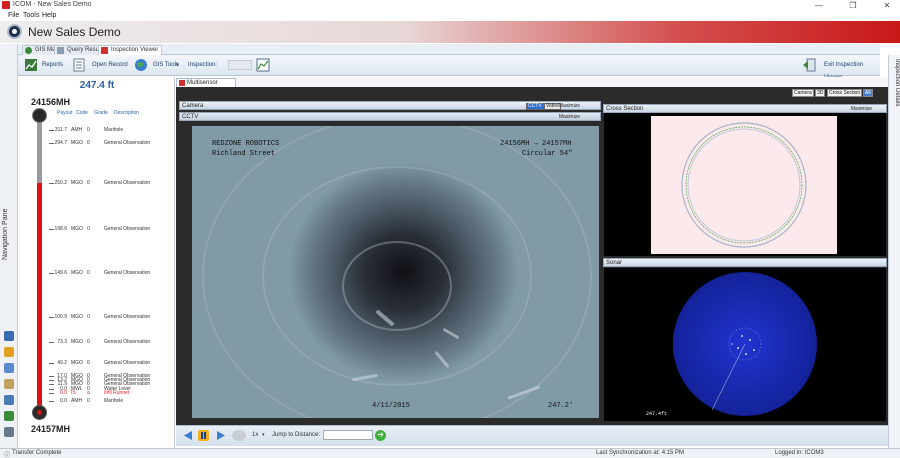 This screenshot has height=458, width=900. I want to click on cross-section-plot, so click(744, 185).